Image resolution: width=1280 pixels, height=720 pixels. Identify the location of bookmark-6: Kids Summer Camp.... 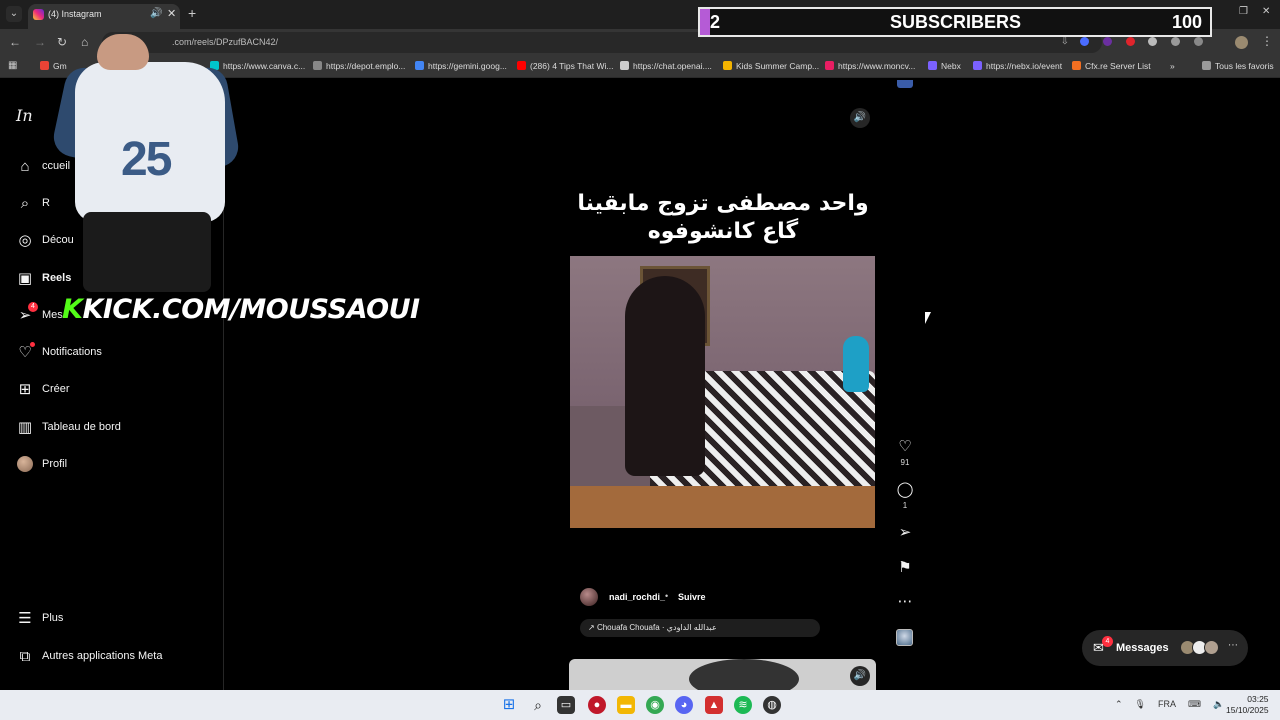
(771, 66).